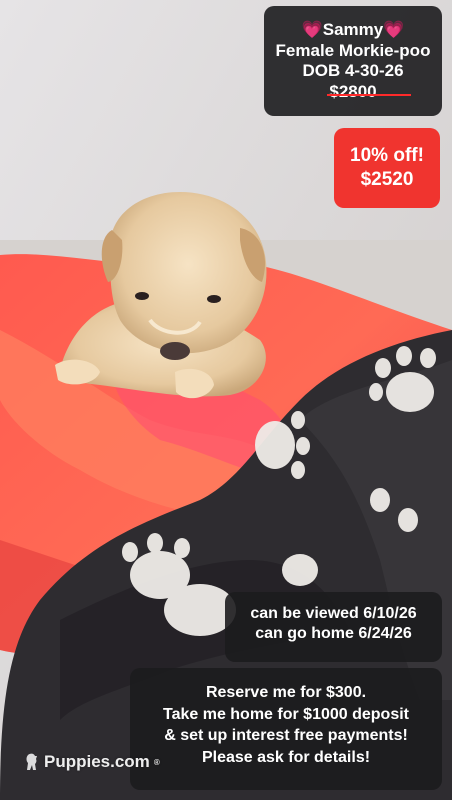  What do you see at coordinates (286, 692) in the screenshot?
I see `reserve-line-1: Reserve me for $300.` at bounding box center [286, 692].